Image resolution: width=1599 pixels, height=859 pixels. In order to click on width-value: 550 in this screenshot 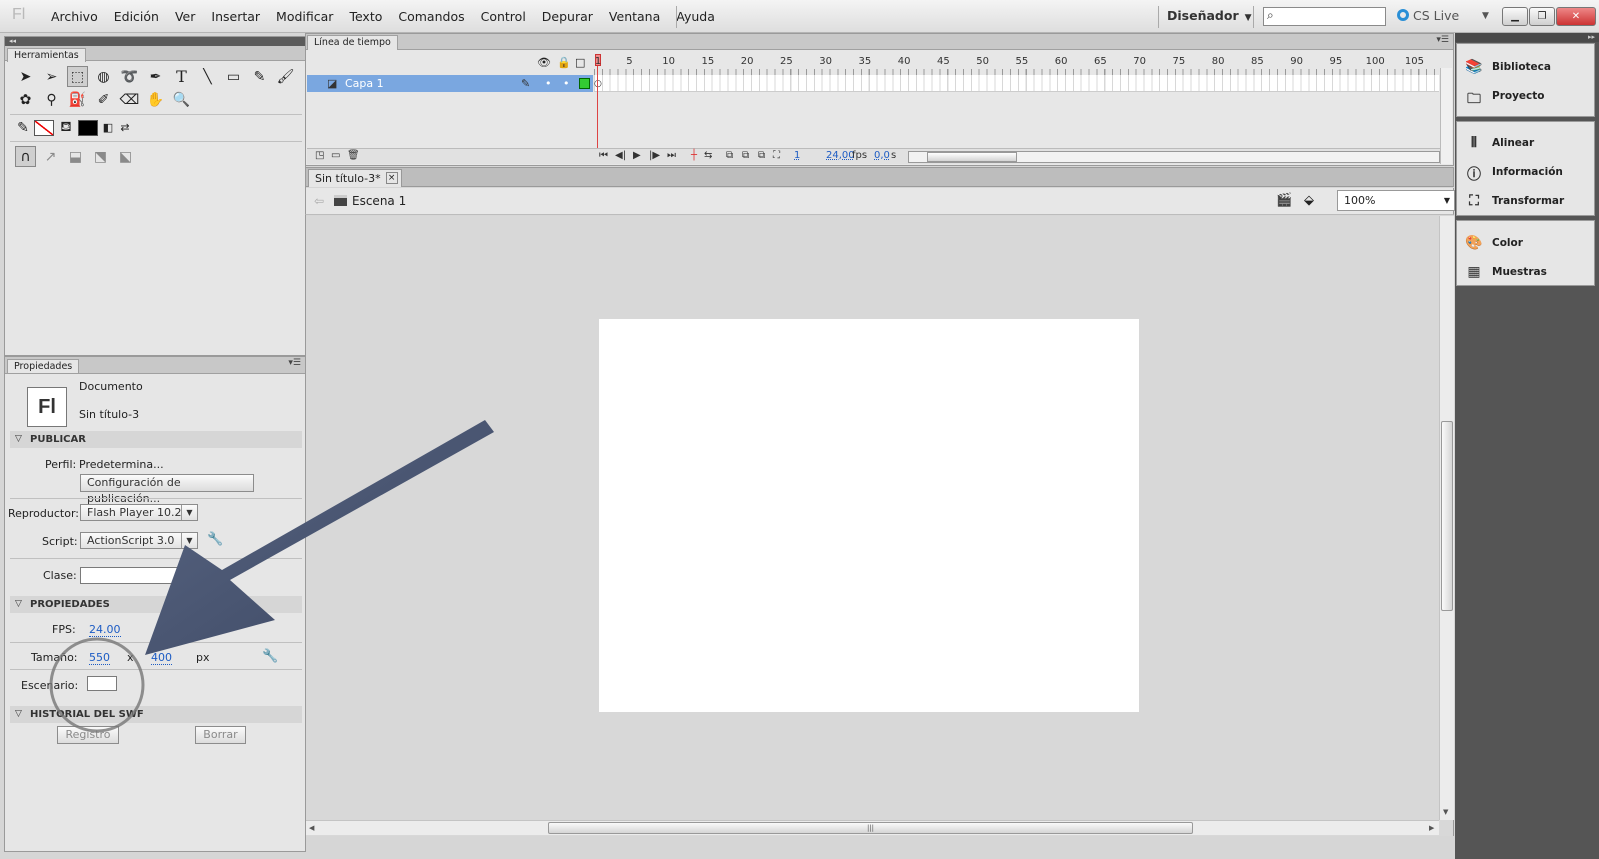, I will do `click(99, 658)`.